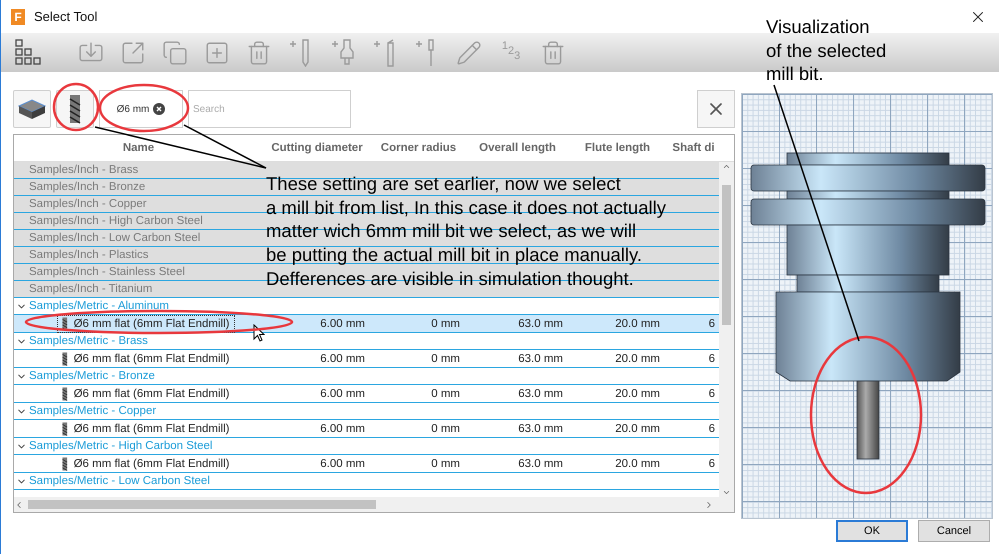  What do you see at coordinates (872, 531) in the screenshot?
I see `dialog-button: OK` at bounding box center [872, 531].